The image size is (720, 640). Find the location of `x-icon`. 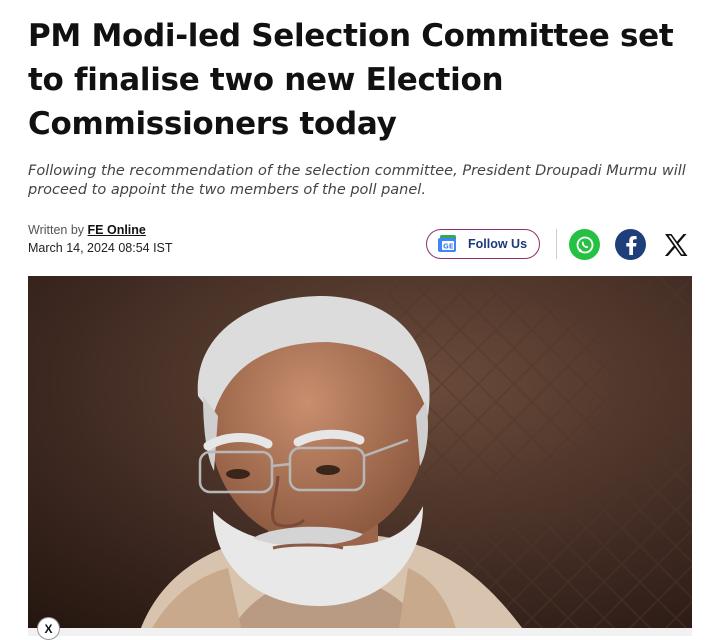

x-icon is located at coordinates (675, 244).